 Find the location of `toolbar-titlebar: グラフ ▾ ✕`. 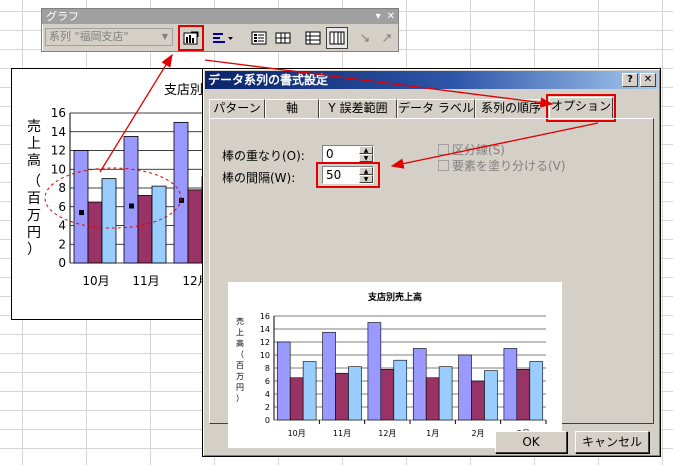

toolbar-titlebar: グラフ ▾ ✕ is located at coordinates (220, 16).